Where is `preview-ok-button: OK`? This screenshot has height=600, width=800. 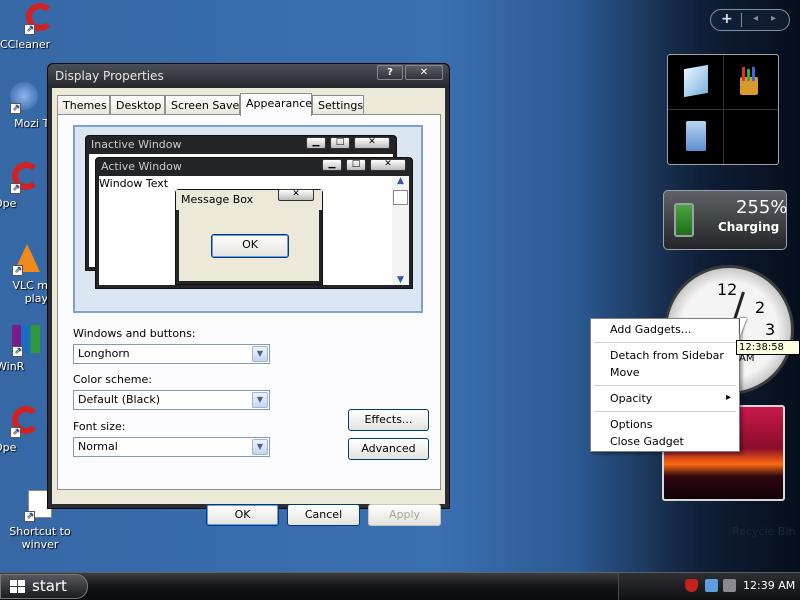 preview-ok-button: OK is located at coordinates (250, 246).